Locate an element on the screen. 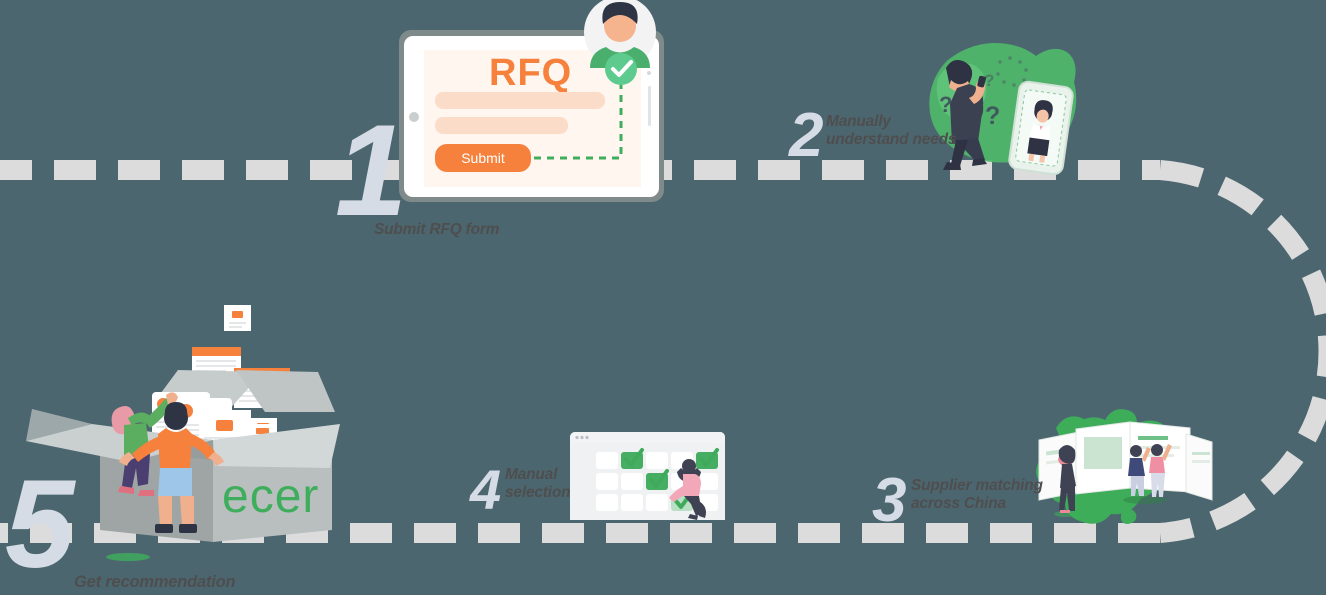 This screenshot has height=595, width=1326. step-4-number: 4 is located at coordinates (485, 489).